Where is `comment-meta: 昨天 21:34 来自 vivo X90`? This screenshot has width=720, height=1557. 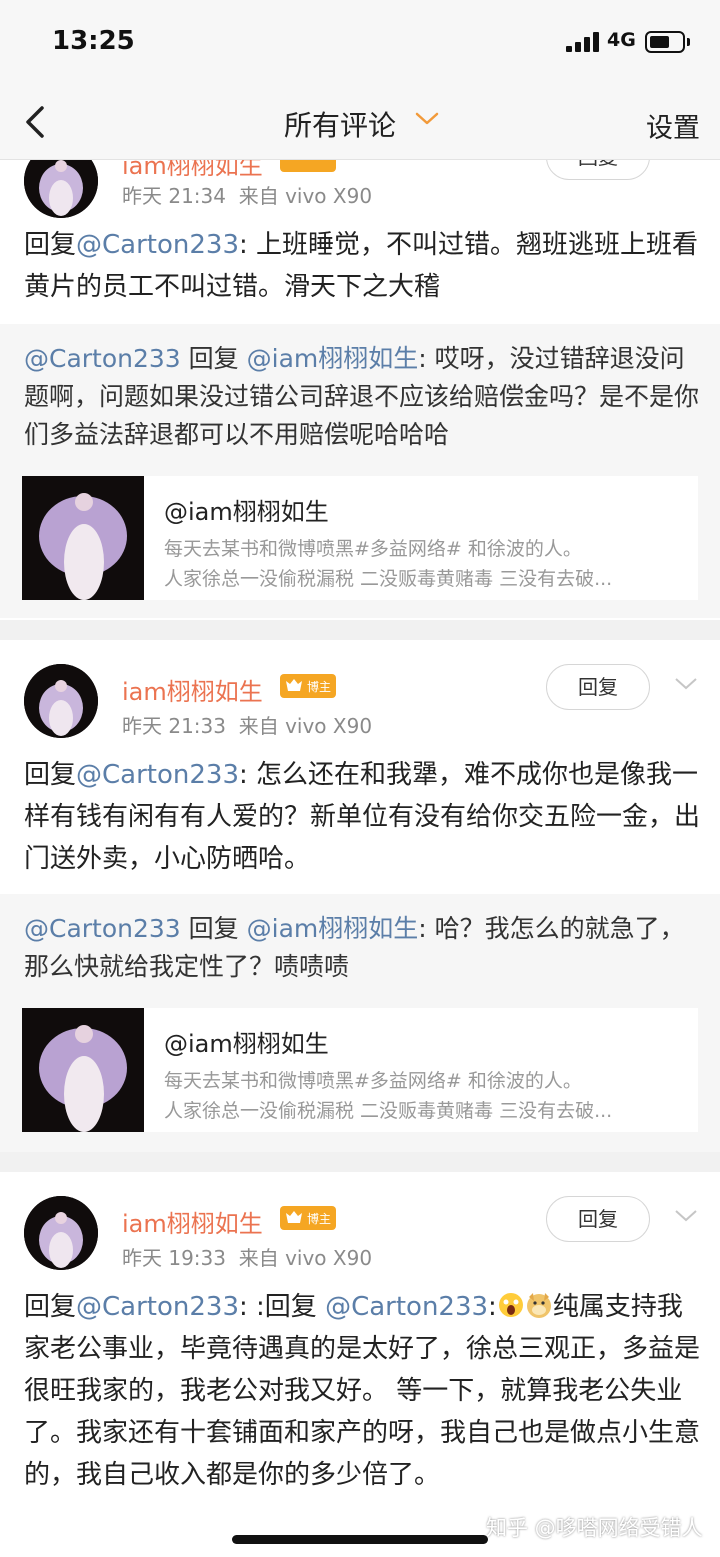 comment-meta: 昨天 21:34 来自 vivo X90 is located at coordinates (247, 194).